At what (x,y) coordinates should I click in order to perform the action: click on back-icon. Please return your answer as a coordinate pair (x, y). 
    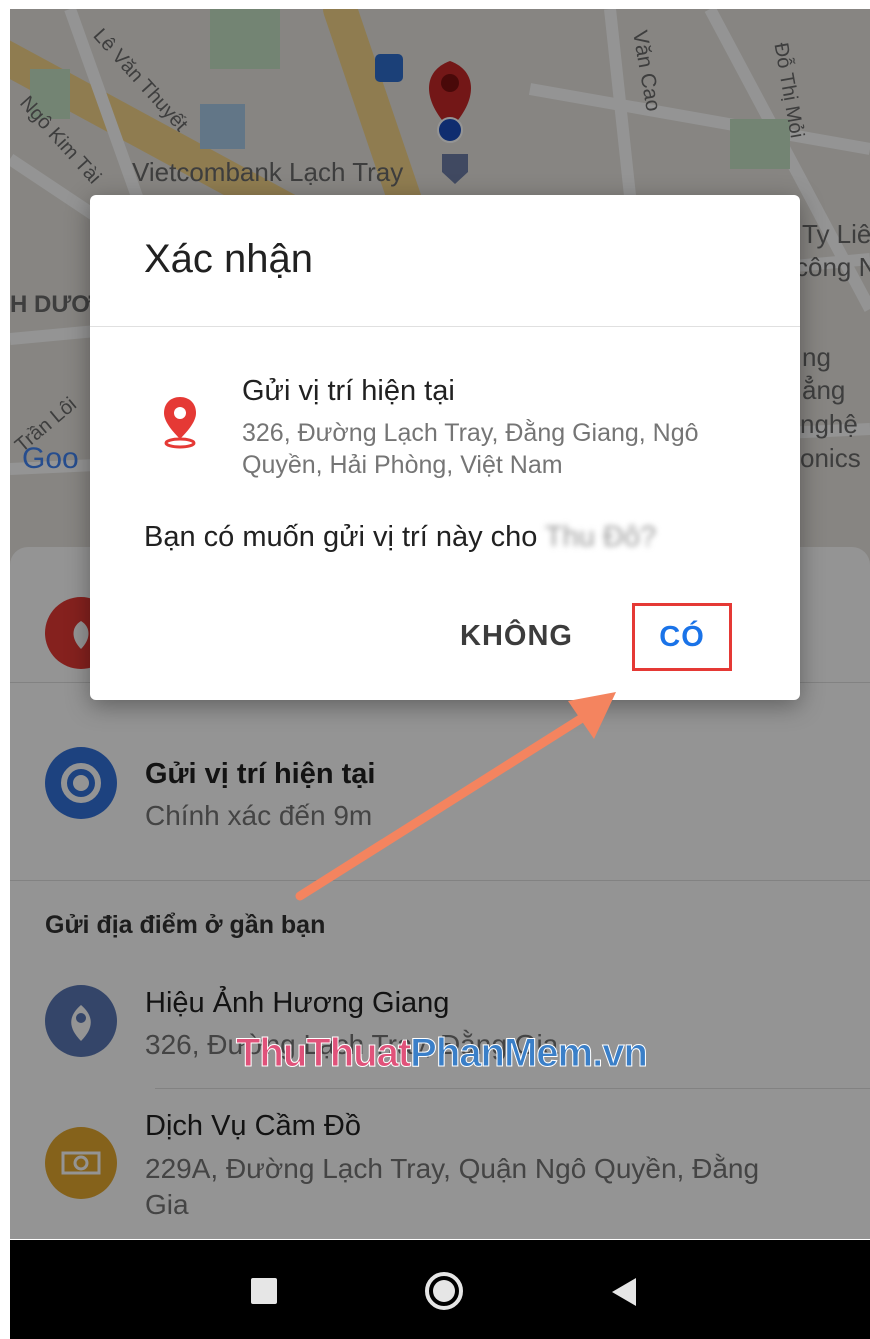
    Looking at the image, I should click on (624, 1292).